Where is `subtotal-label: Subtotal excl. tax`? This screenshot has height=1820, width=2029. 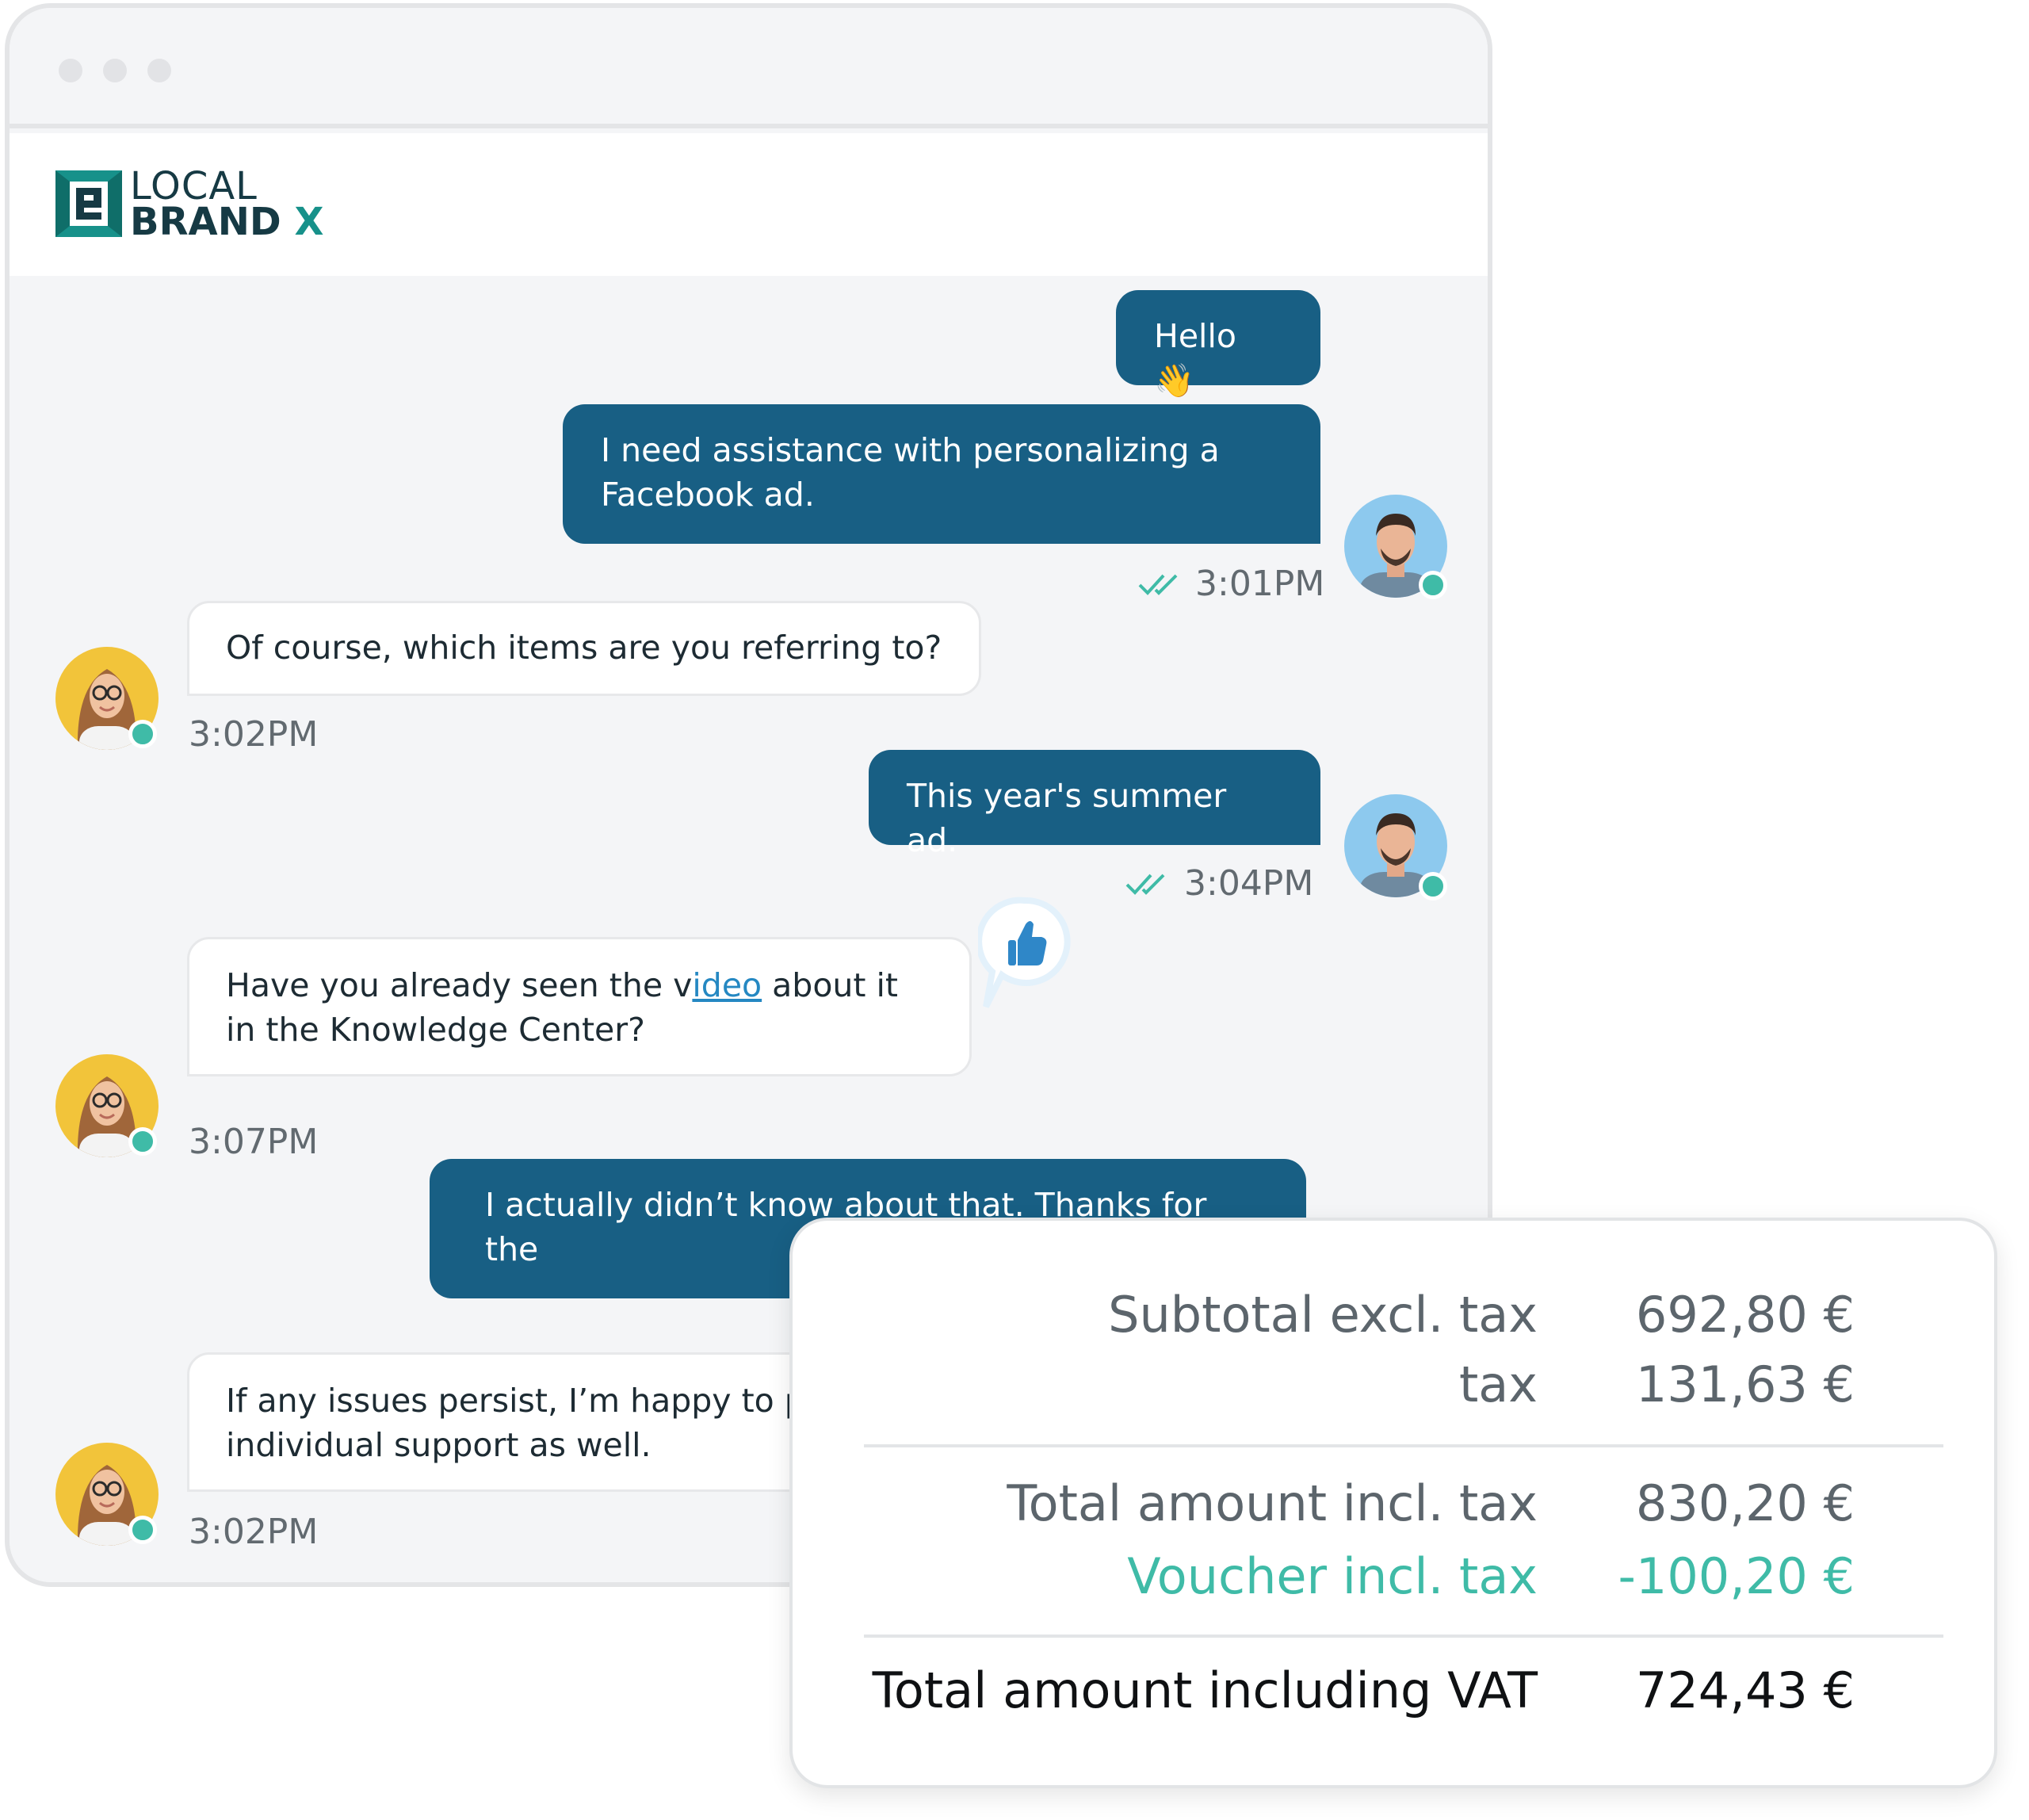 subtotal-label: Subtotal excl. tax is located at coordinates (1323, 1315).